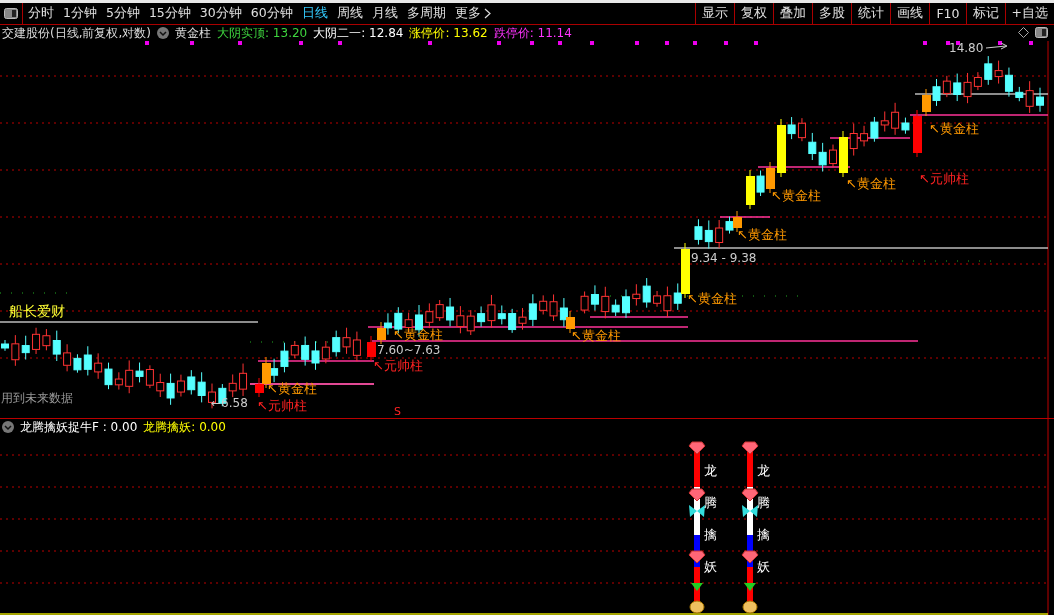  I want to click on period-tab: 60分钟, so click(271, 13).